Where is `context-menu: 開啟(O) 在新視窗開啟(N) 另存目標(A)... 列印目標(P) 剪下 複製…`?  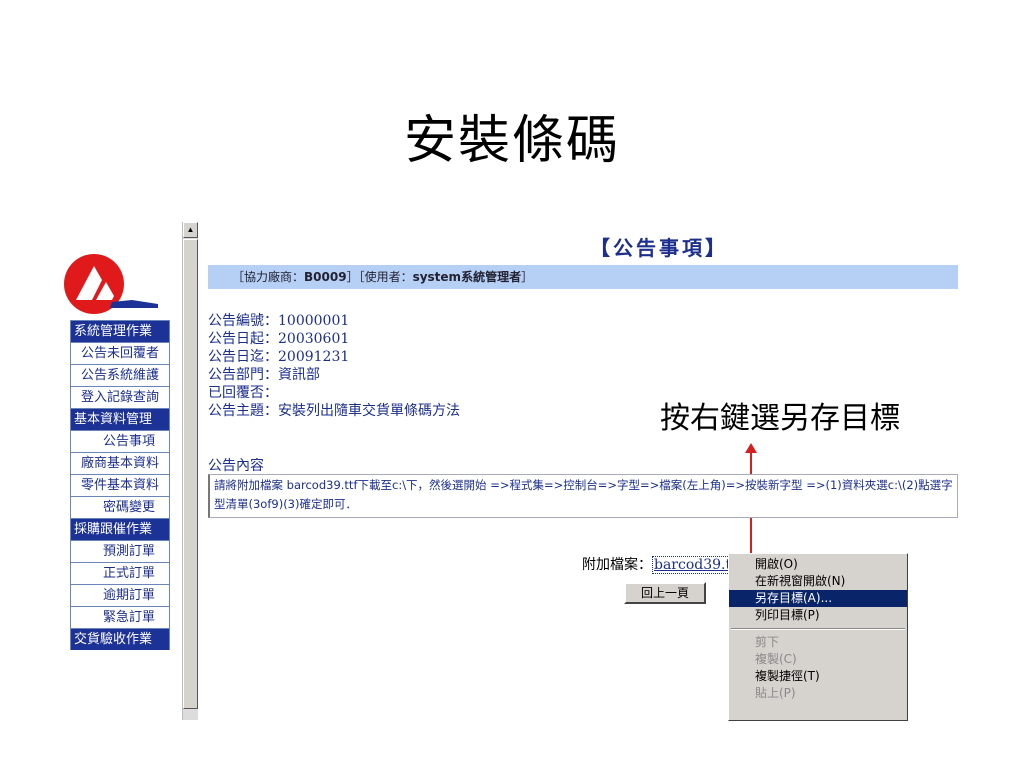 context-menu: 開啟(O) 在新視窗開啟(N) 另存目標(A)... 列印目標(P) 剪下 複製… is located at coordinates (818, 637).